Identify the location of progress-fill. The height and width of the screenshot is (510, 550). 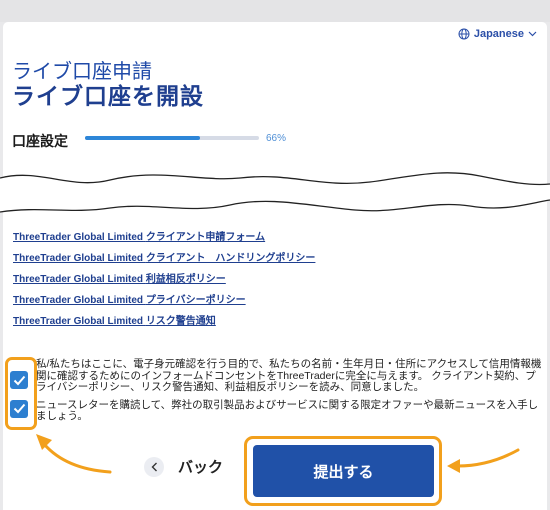
(142, 138).